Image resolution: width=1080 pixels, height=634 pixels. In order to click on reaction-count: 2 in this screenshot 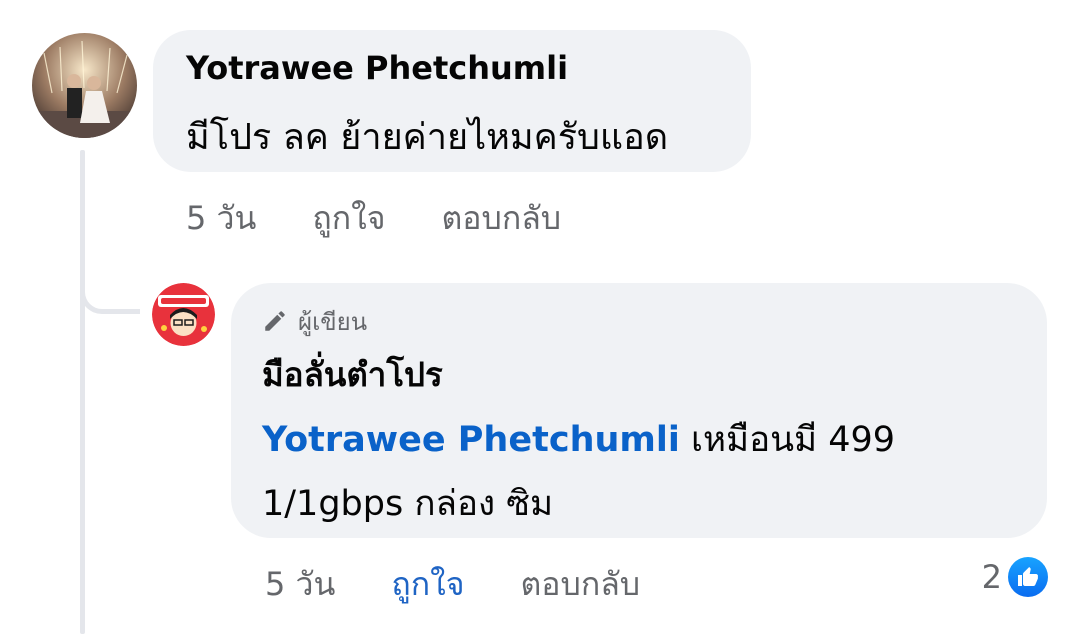, I will do `click(991, 577)`.